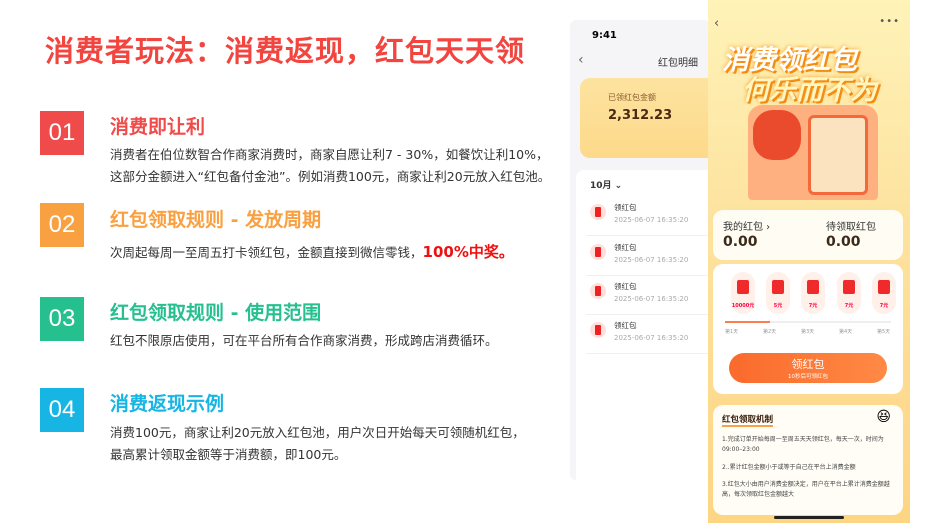  What do you see at coordinates (808, 332) in the screenshot?
I see `day-label: 第3天` at bounding box center [808, 332].